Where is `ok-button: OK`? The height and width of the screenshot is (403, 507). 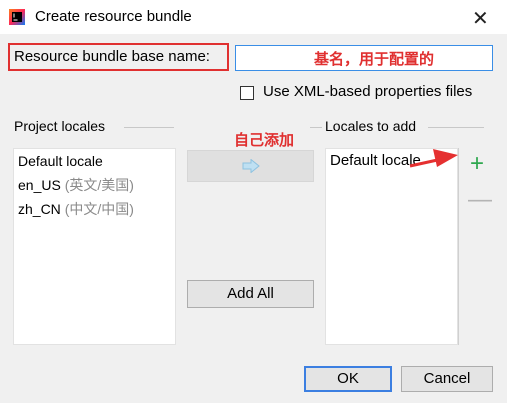
ok-button: OK is located at coordinates (348, 379).